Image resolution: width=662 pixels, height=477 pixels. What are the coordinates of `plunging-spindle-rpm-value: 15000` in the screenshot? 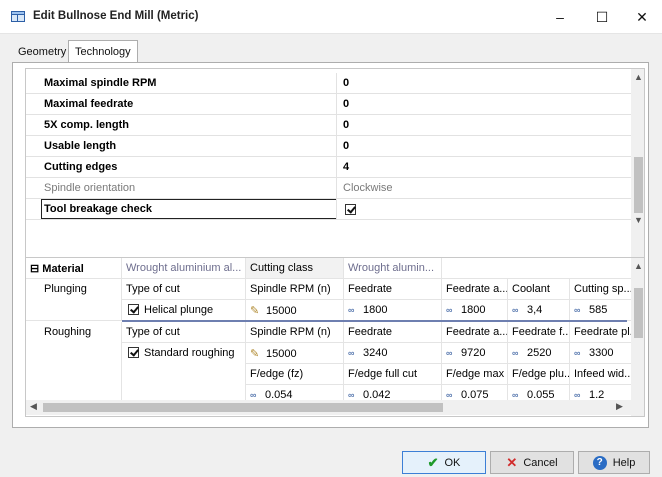 It's located at (281, 311).